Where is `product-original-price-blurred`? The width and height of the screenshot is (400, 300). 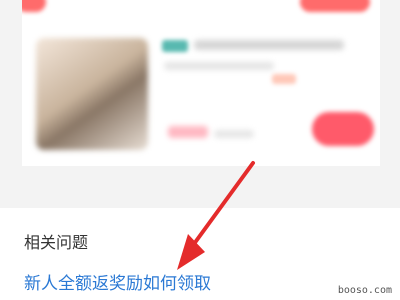
product-original-price-blurred is located at coordinates (234, 134).